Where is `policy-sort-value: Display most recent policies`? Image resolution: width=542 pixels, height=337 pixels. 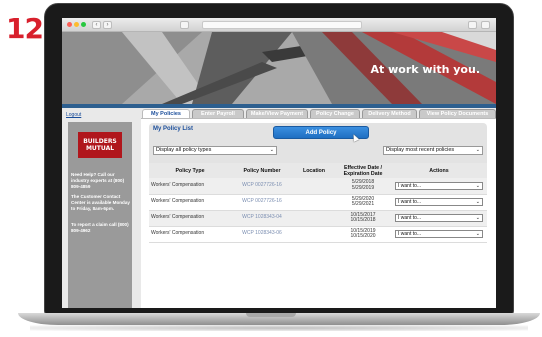 policy-sort-value: Display most recent policies is located at coordinates (420, 150).